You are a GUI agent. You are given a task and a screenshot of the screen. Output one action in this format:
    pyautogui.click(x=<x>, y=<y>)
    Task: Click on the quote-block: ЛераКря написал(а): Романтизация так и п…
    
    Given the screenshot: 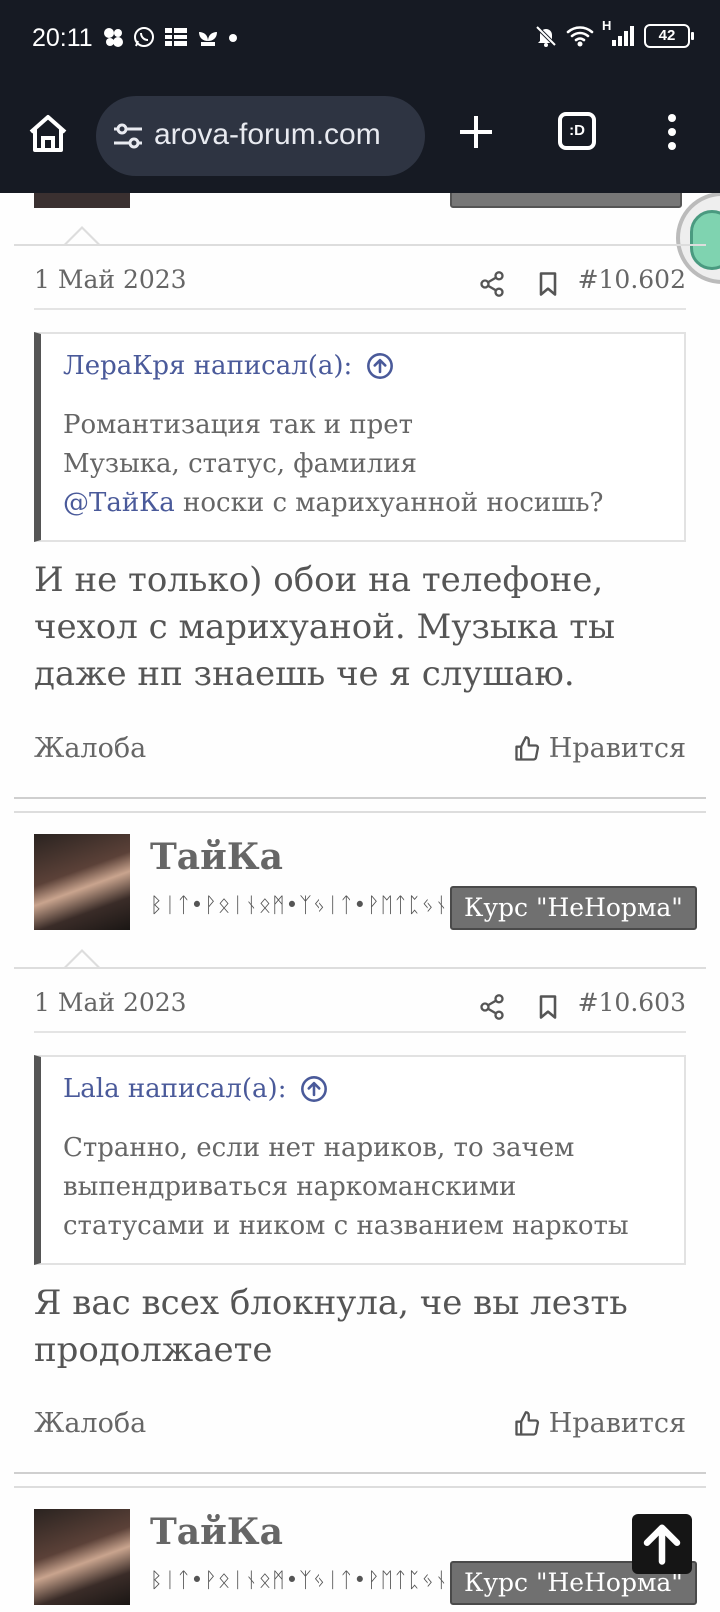 What is the action you would take?
    pyautogui.click(x=360, y=437)
    